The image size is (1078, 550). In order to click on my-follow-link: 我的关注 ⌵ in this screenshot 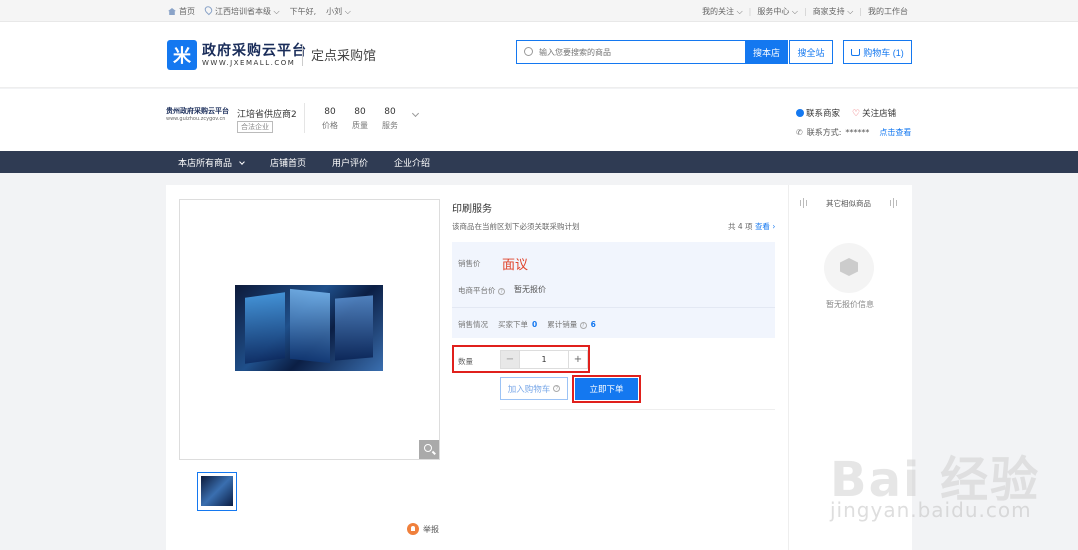, I will do `click(722, 11)`.